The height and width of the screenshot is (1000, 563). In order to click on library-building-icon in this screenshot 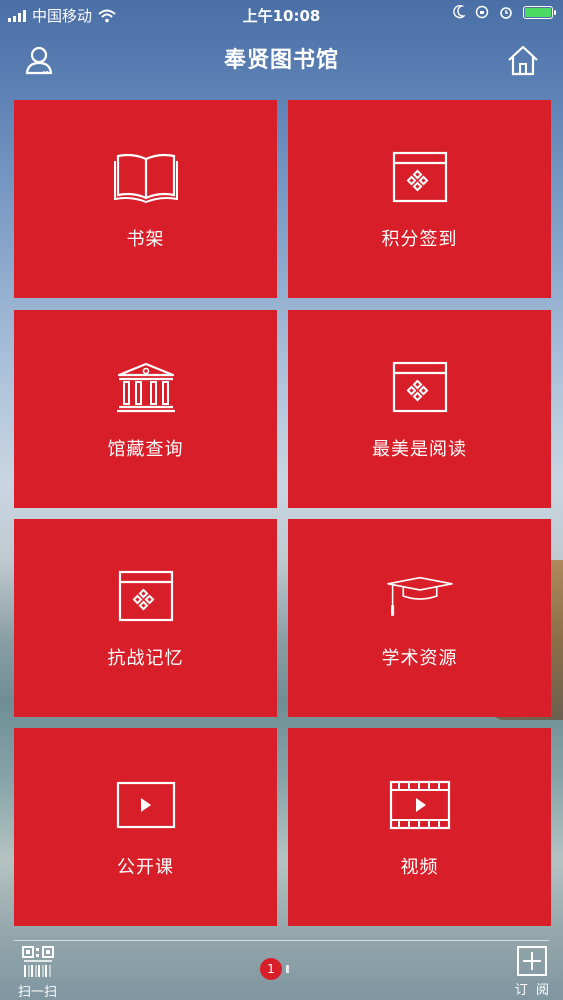, I will do `click(145, 387)`.